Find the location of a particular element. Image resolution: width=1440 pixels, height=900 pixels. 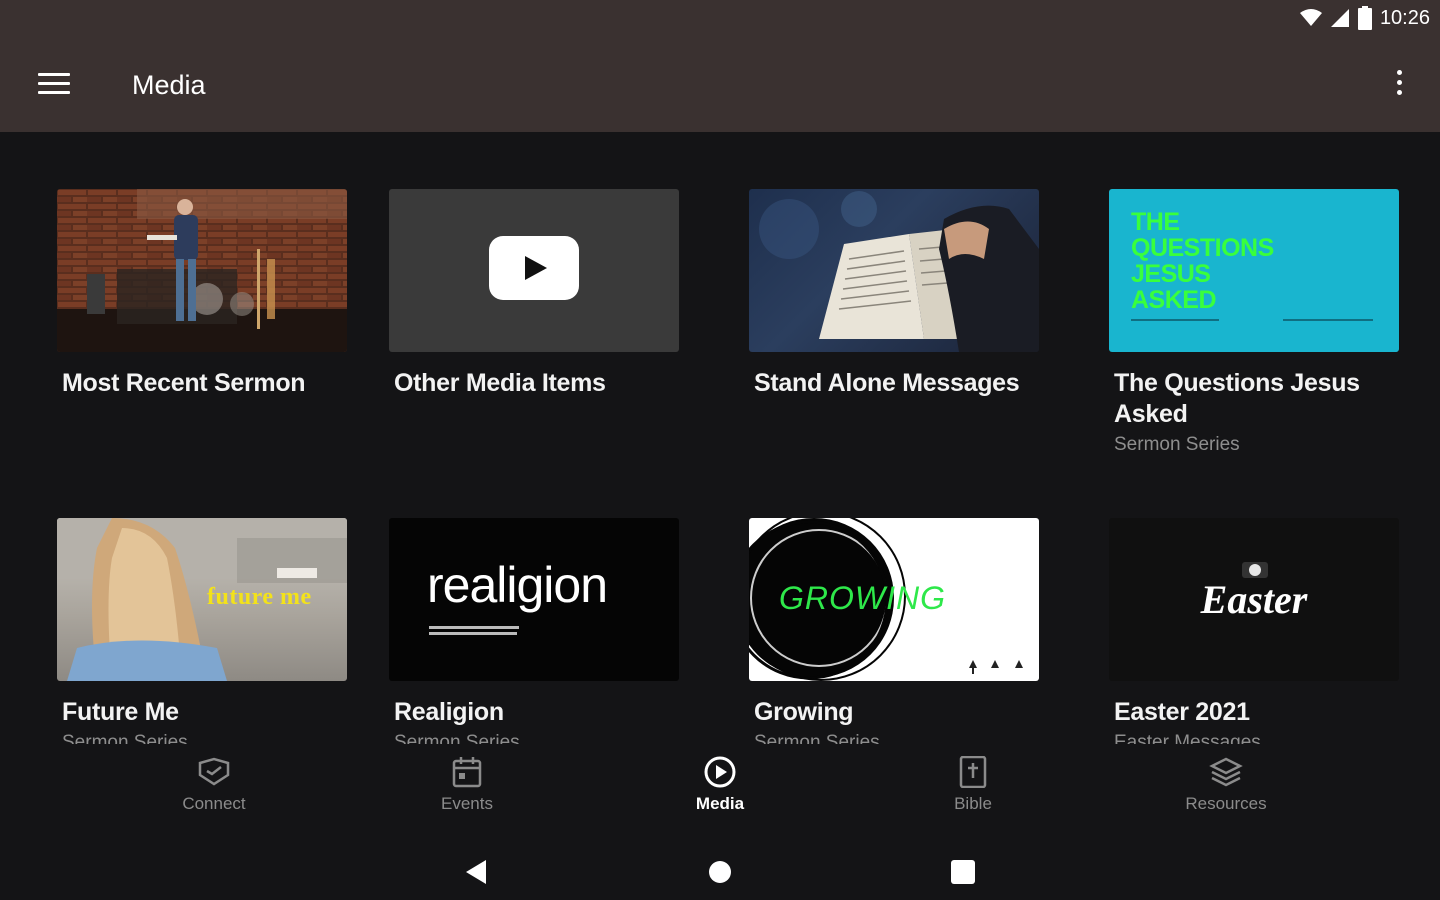

media-tile-other-media-items: Other Media Items is located at coordinates (534, 294).